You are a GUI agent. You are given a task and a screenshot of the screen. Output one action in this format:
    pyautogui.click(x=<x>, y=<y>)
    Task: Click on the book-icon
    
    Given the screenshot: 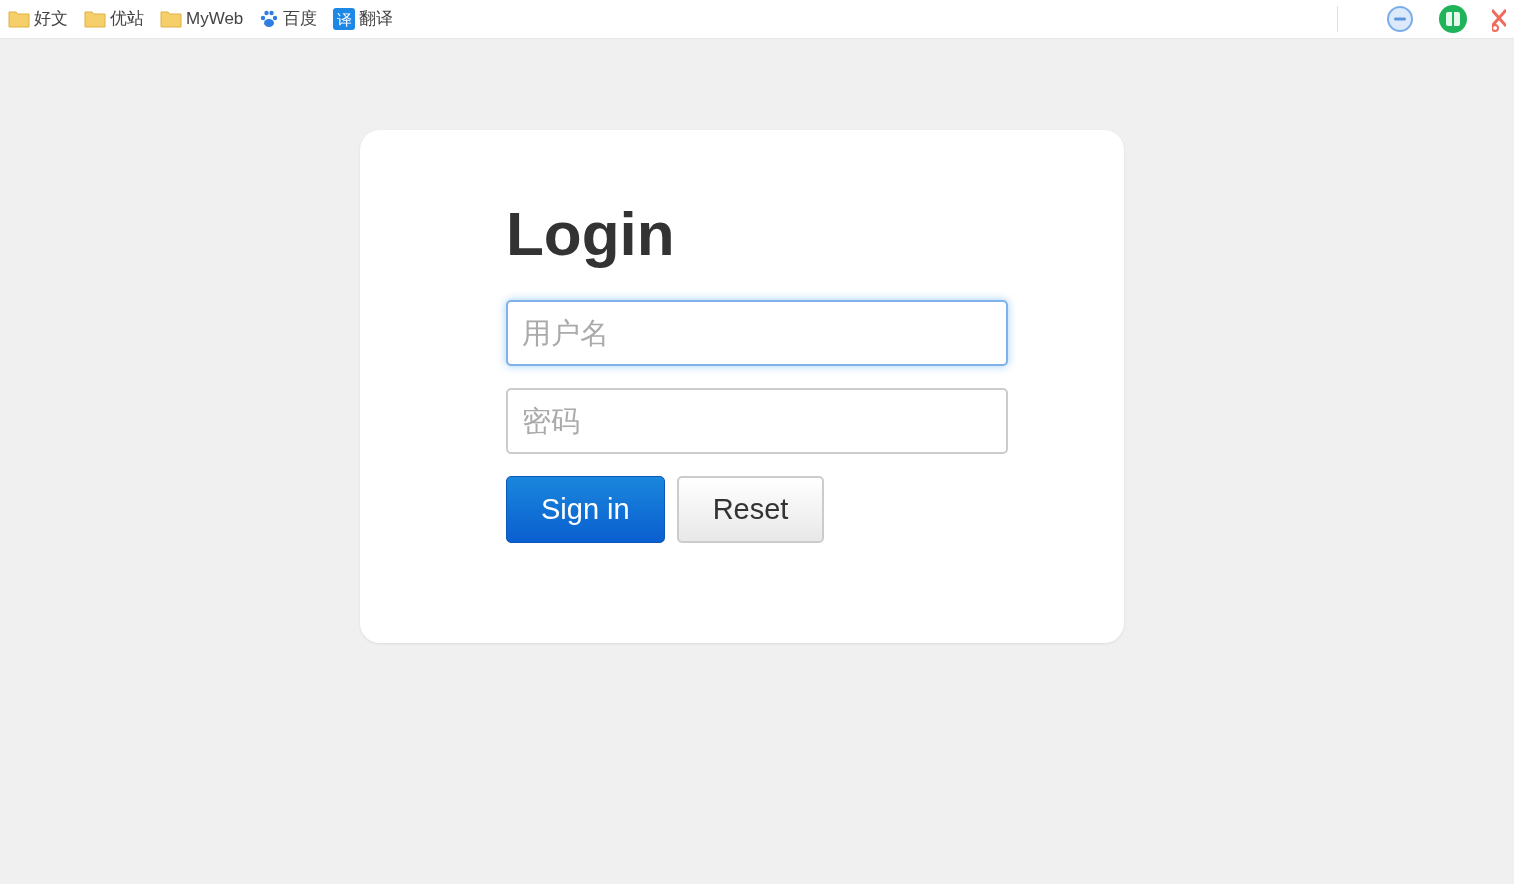 What is the action you would take?
    pyautogui.click(x=1453, y=19)
    